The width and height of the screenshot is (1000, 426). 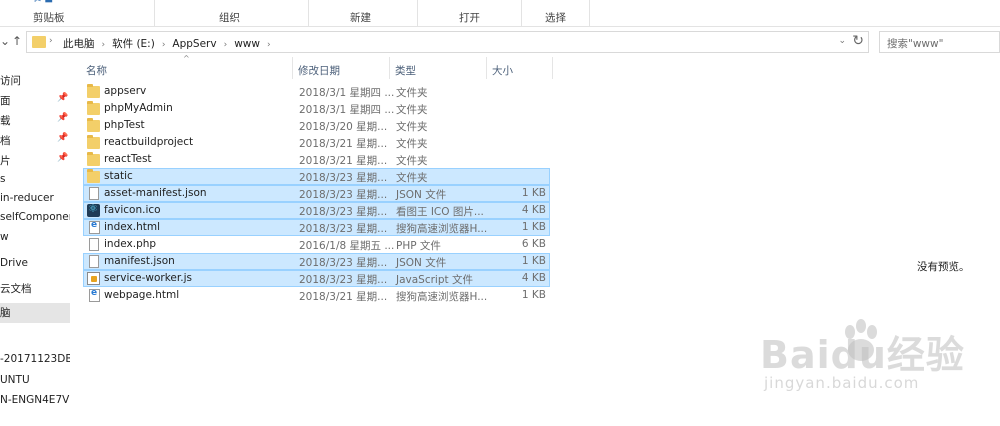 I want to click on nav-item-pictures: 片 📌, so click(x=35, y=160).